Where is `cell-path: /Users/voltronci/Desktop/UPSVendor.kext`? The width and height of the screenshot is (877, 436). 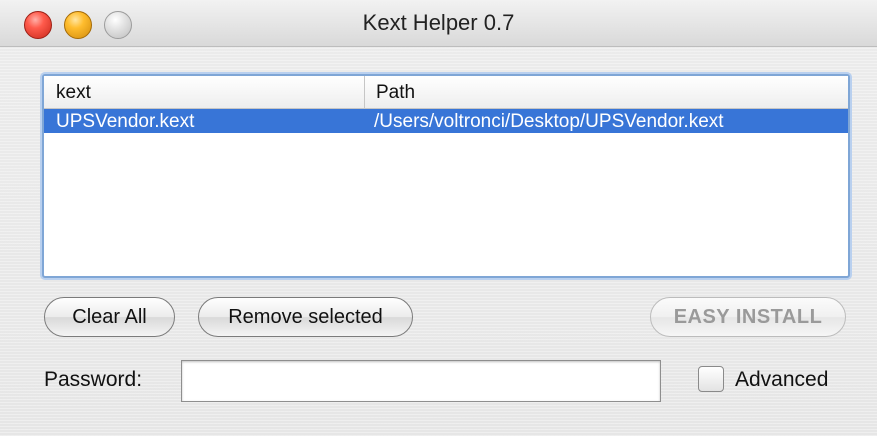 cell-path: /Users/voltronci/Desktop/UPSVendor.kext is located at coordinates (549, 121).